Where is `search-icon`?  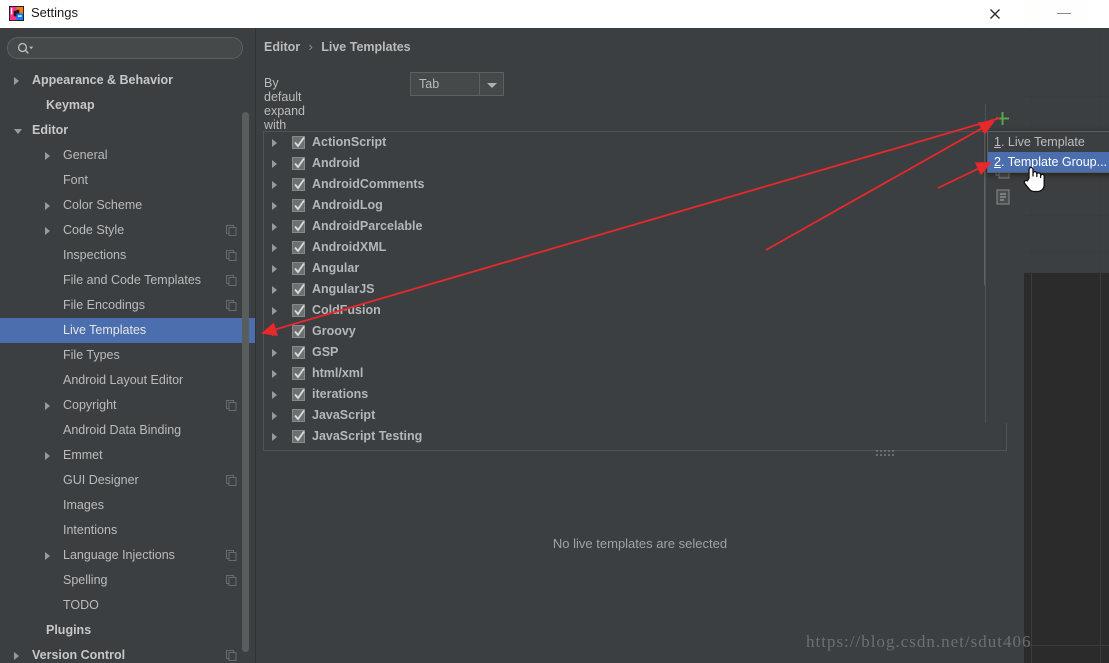 search-icon is located at coordinates (25, 49).